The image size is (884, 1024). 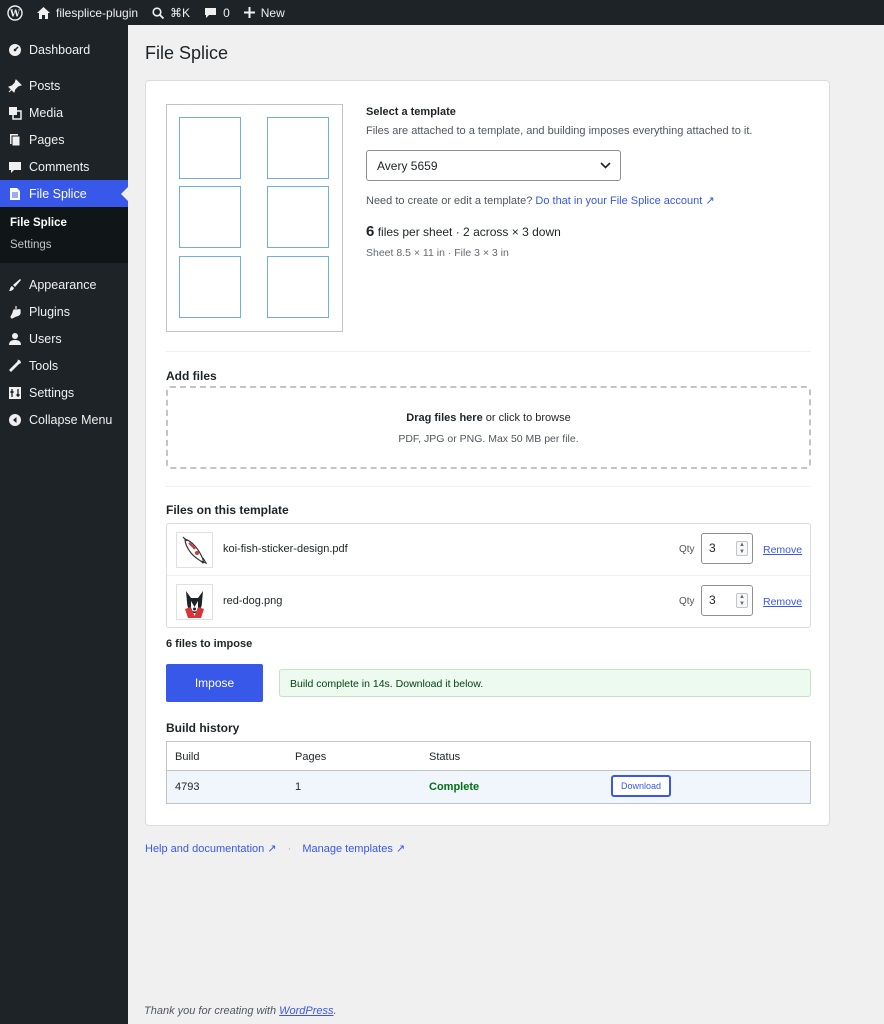 I want to click on build-pages: 1, so click(x=298, y=787).